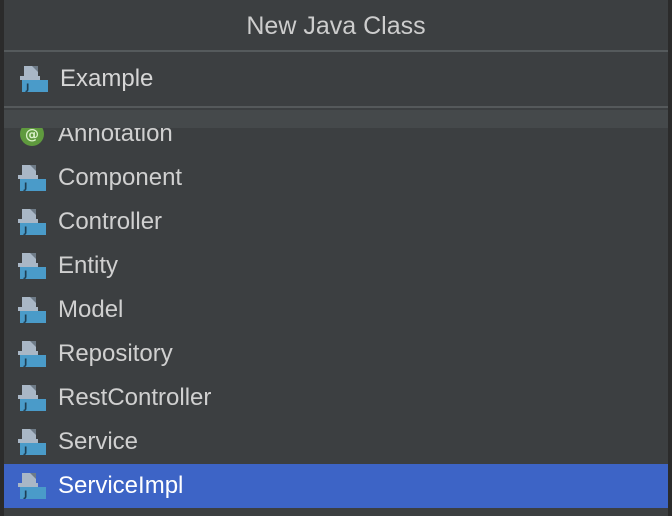 This screenshot has width=672, height=516. Describe the element at coordinates (336, 398) in the screenshot. I see `template-item-restcontroller: J RestController` at that location.